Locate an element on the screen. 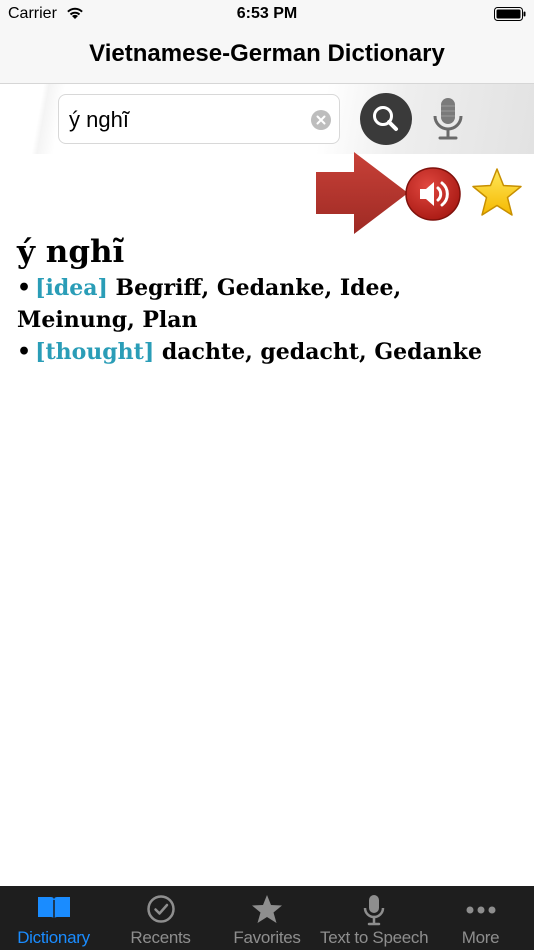 This screenshot has width=534, height=950. clock-time: 6:53 PM is located at coordinates (267, 13).